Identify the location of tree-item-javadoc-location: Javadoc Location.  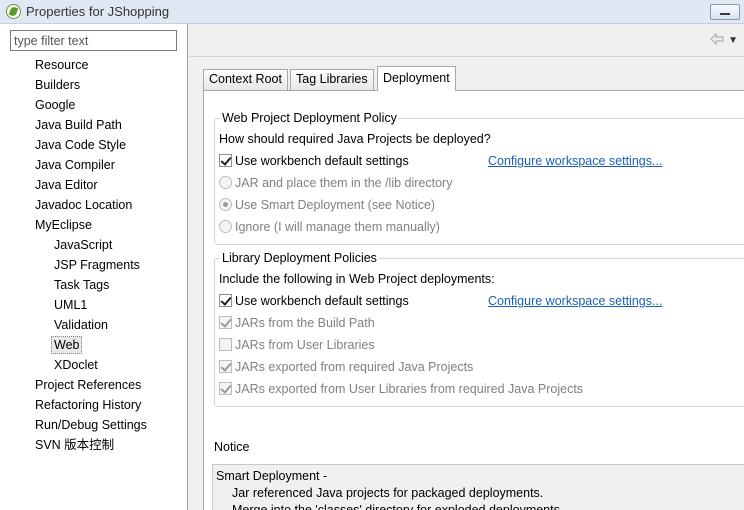
(83, 205).